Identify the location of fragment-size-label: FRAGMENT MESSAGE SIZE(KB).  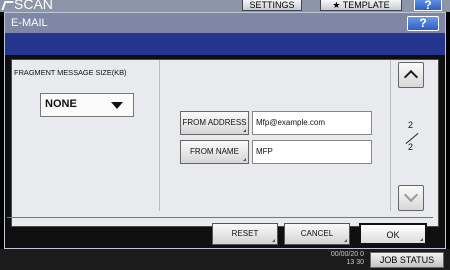
(70, 72).